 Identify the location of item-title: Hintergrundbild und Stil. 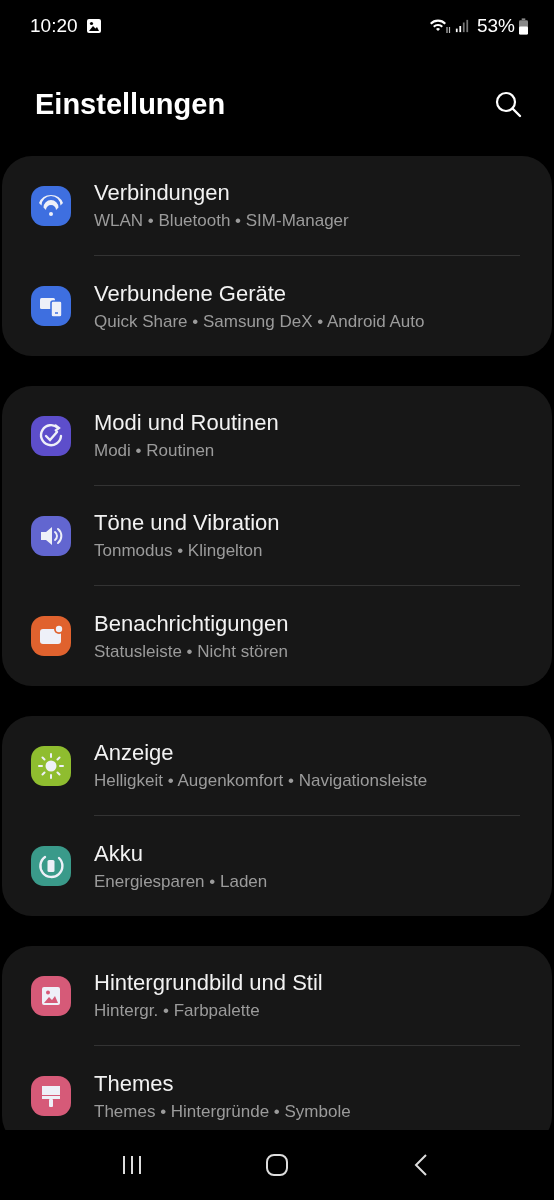
(209, 983).